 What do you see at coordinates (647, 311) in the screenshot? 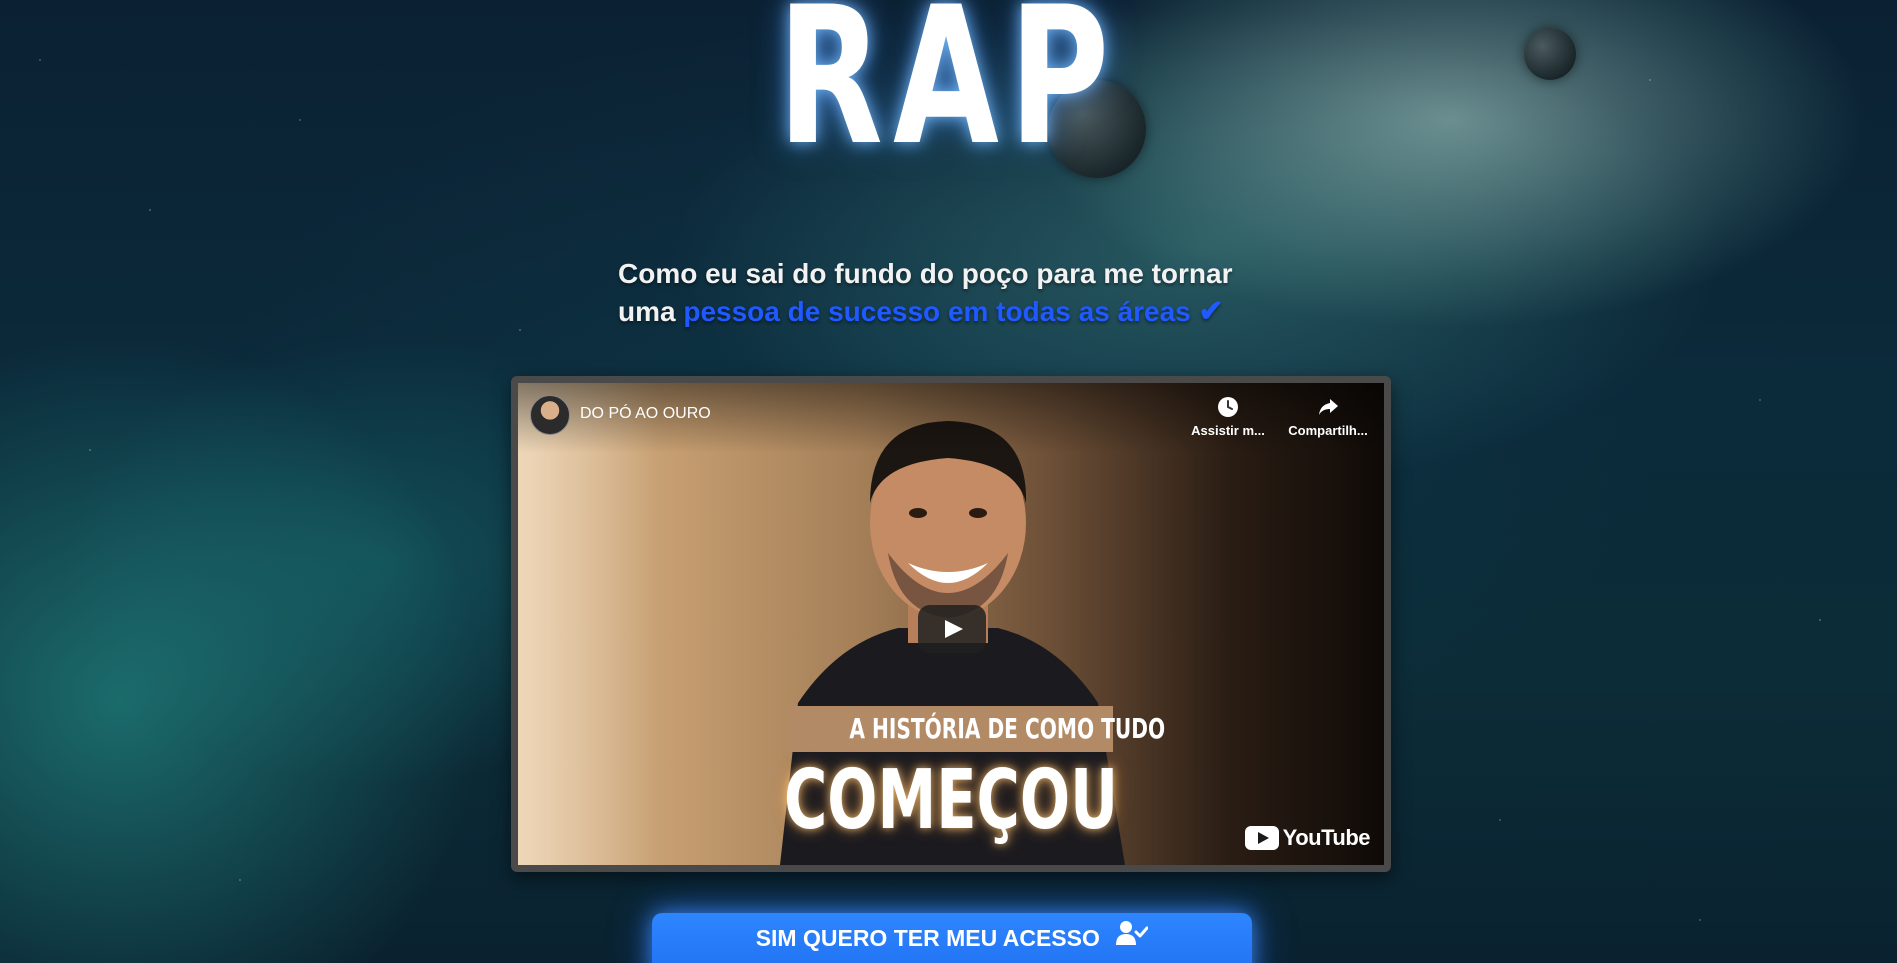
I see `headline-prefix: uma` at bounding box center [647, 311].